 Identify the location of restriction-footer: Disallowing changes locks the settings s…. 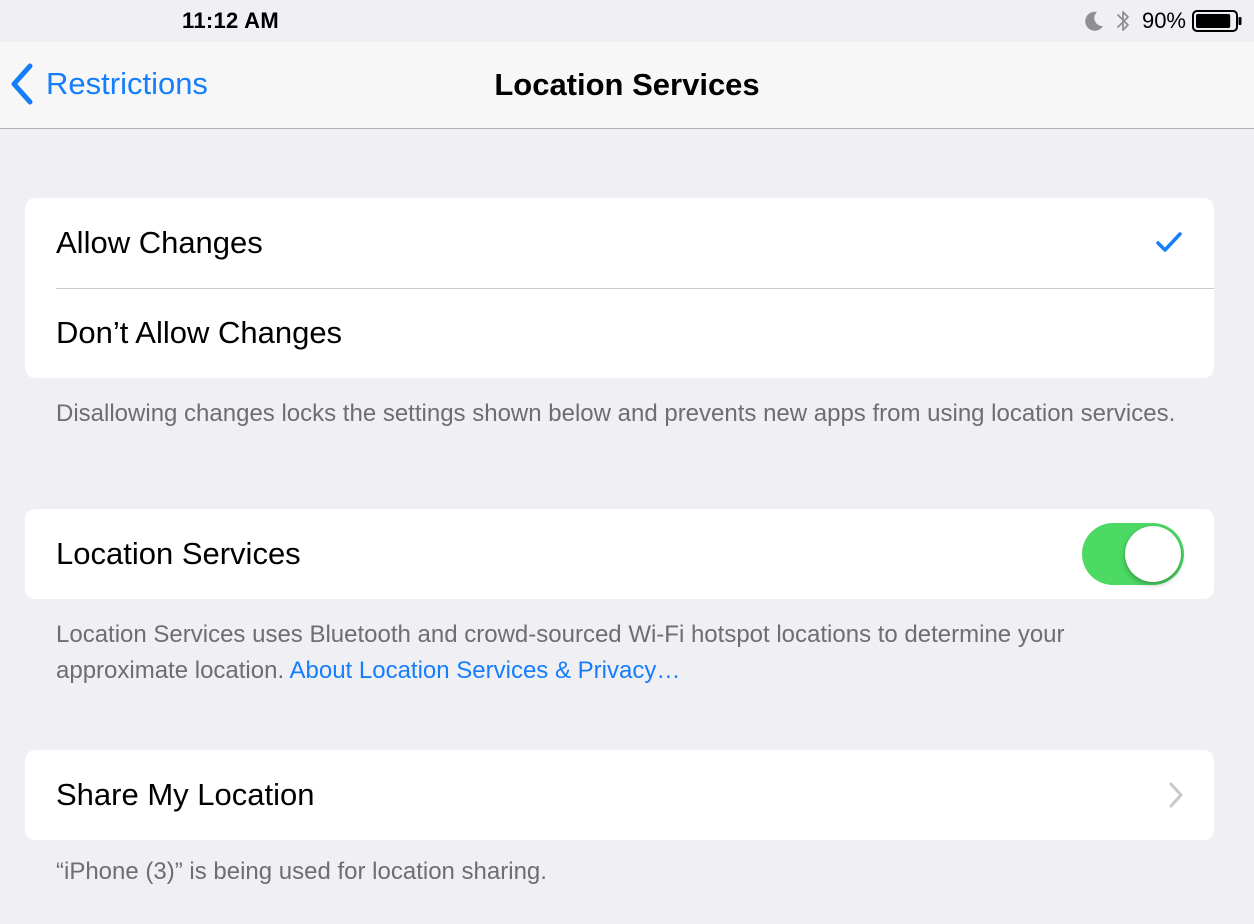
(616, 413).